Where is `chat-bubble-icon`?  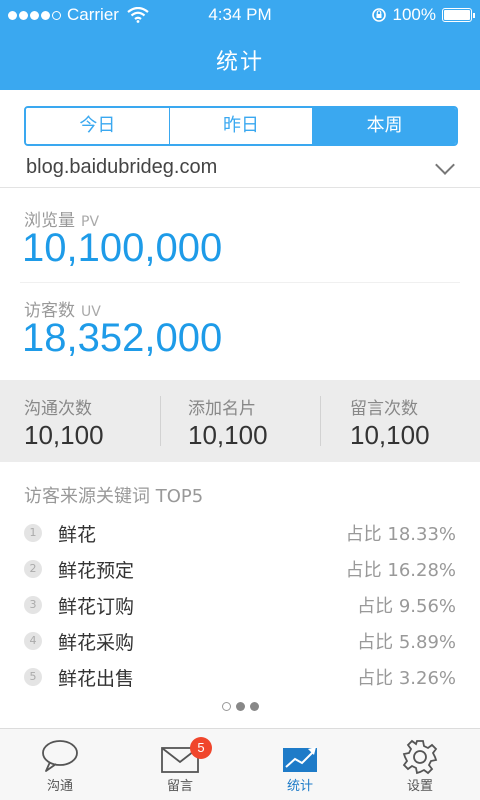
chat-bubble-icon is located at coordinates (60, 756).